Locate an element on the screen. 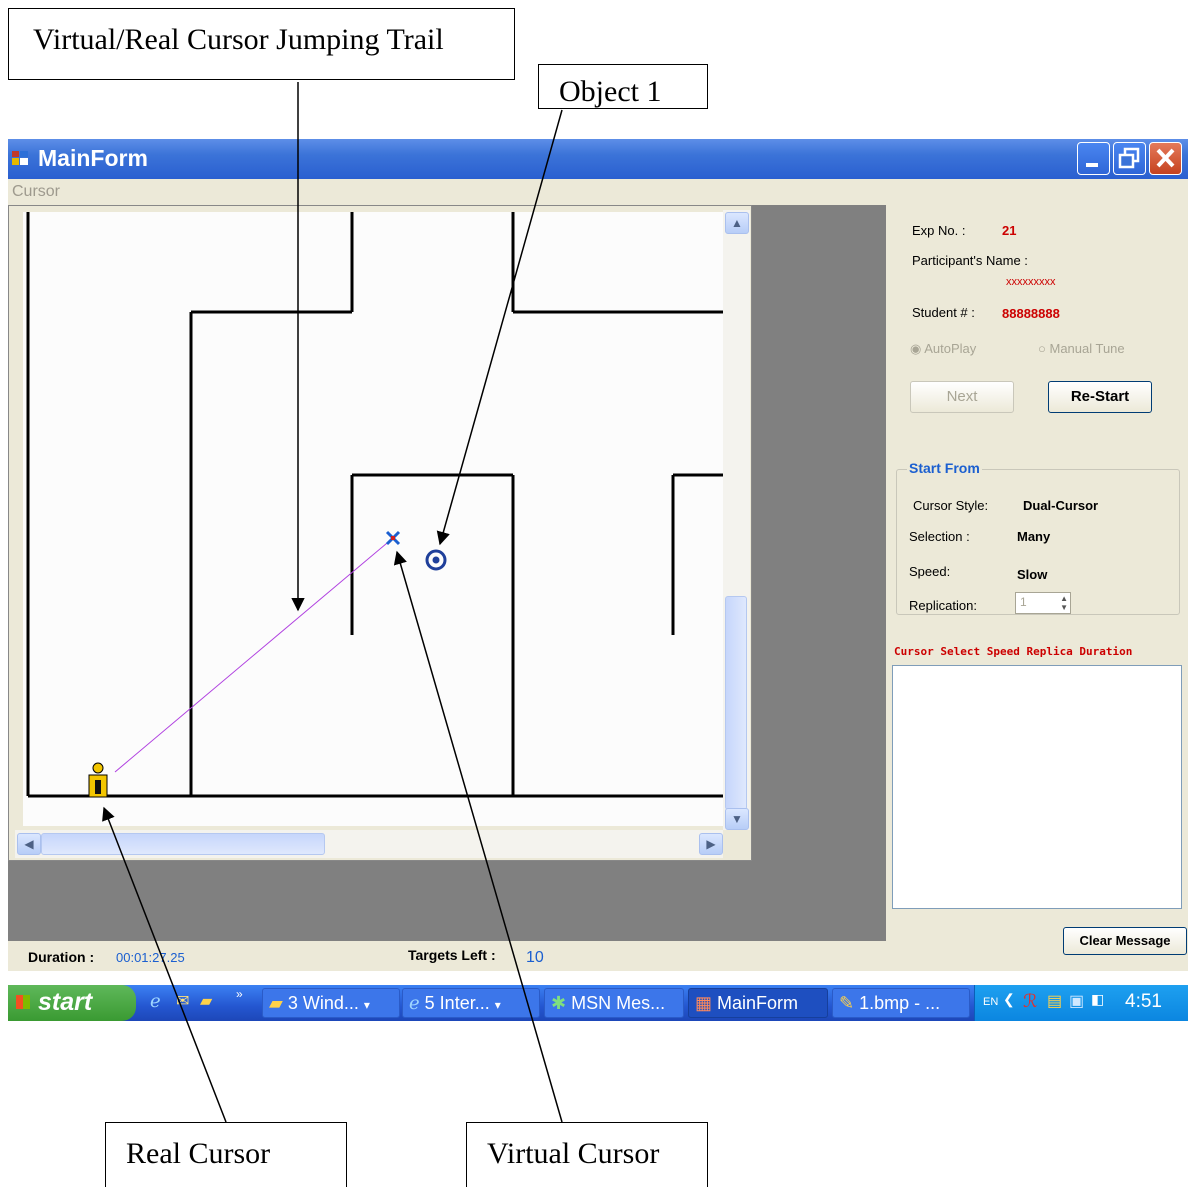 The height and width of the screenshot is (1187, 1188). start-button: start is located at coordinates (72, 1003).